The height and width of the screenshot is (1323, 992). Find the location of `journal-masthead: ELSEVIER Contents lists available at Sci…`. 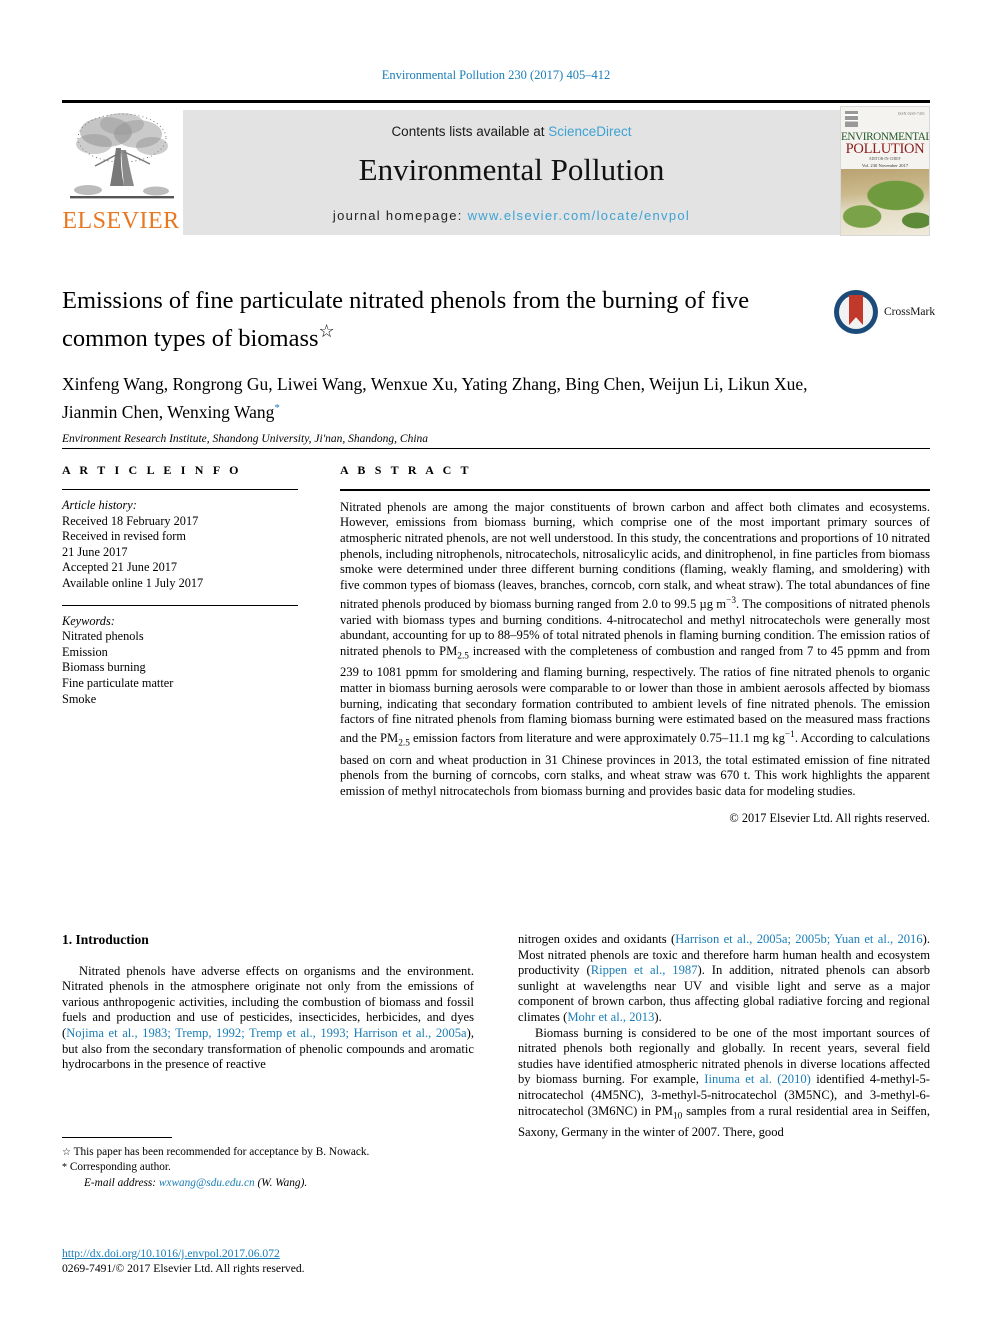

journal-masthead: ELSEVIER Contents lists available at Sci… is located at coordinates (496, 168).